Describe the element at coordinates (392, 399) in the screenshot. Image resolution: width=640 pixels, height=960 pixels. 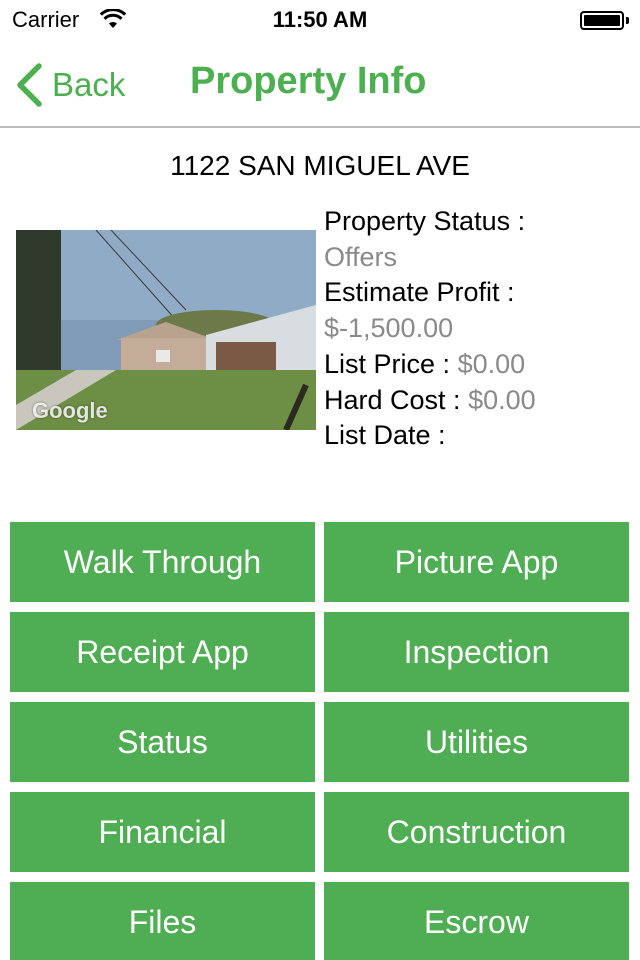
I see `hard-cost-label: Hard Cost :` at that location.